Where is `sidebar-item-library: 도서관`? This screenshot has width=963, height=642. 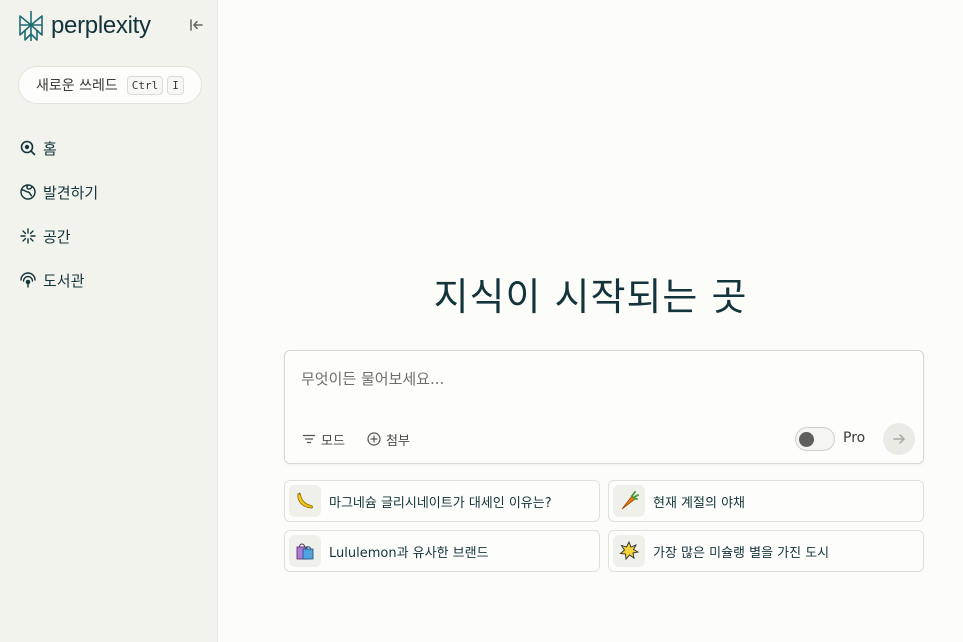 sidebar-item-library: 도서관 is located at coordinates (114, 280).